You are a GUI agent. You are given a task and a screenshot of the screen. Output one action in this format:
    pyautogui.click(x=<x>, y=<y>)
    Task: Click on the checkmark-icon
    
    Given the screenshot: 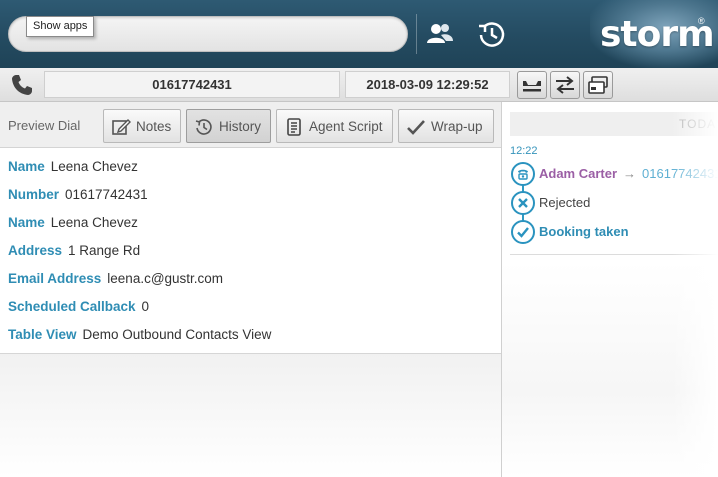 What is the action you would take?
    pyautogui.click(x=416, y=127)
    